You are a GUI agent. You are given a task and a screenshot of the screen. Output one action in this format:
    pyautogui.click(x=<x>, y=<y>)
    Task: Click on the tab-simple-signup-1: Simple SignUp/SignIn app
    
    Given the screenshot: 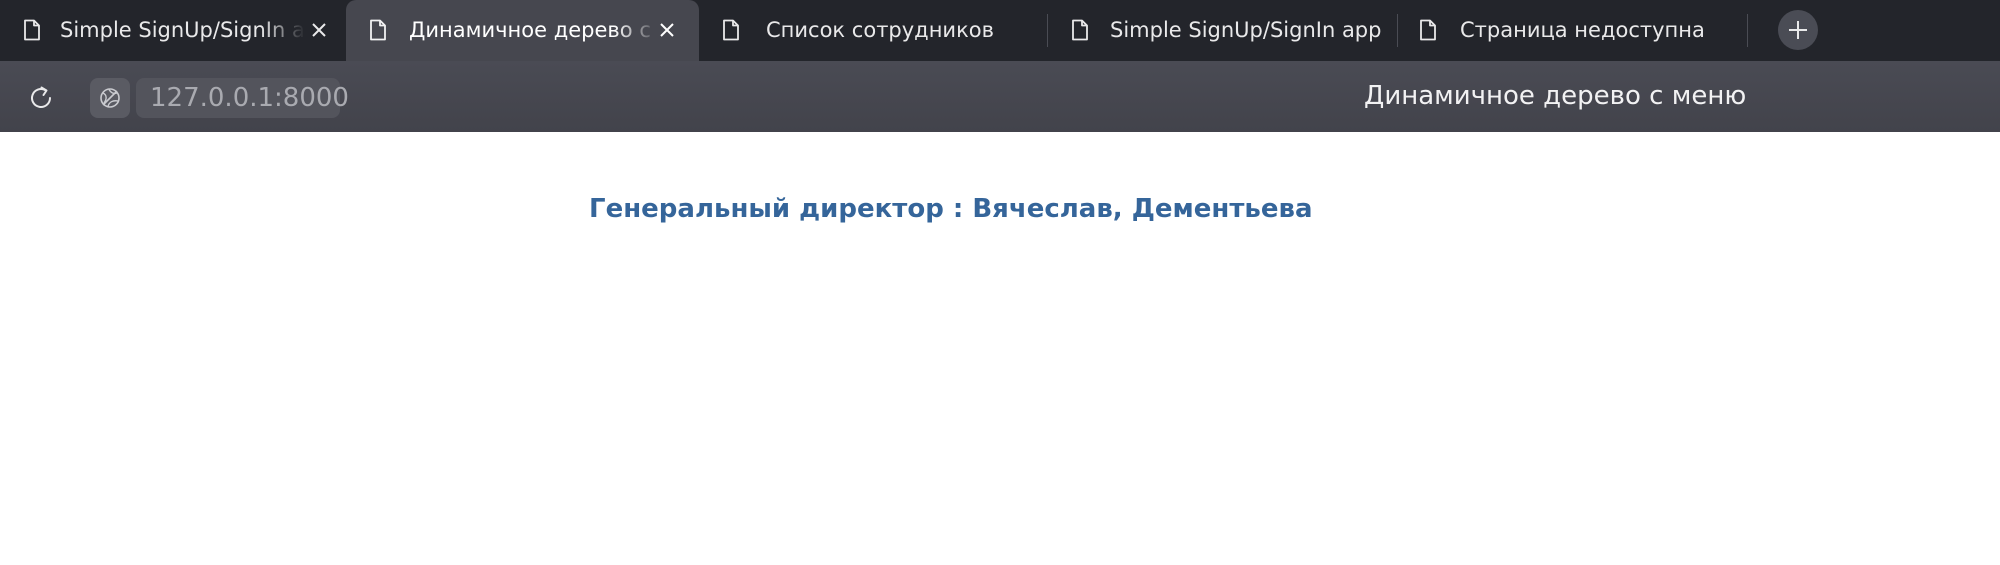 What is the action you would take?
    pyautogui.click(x=173, y=30)
    